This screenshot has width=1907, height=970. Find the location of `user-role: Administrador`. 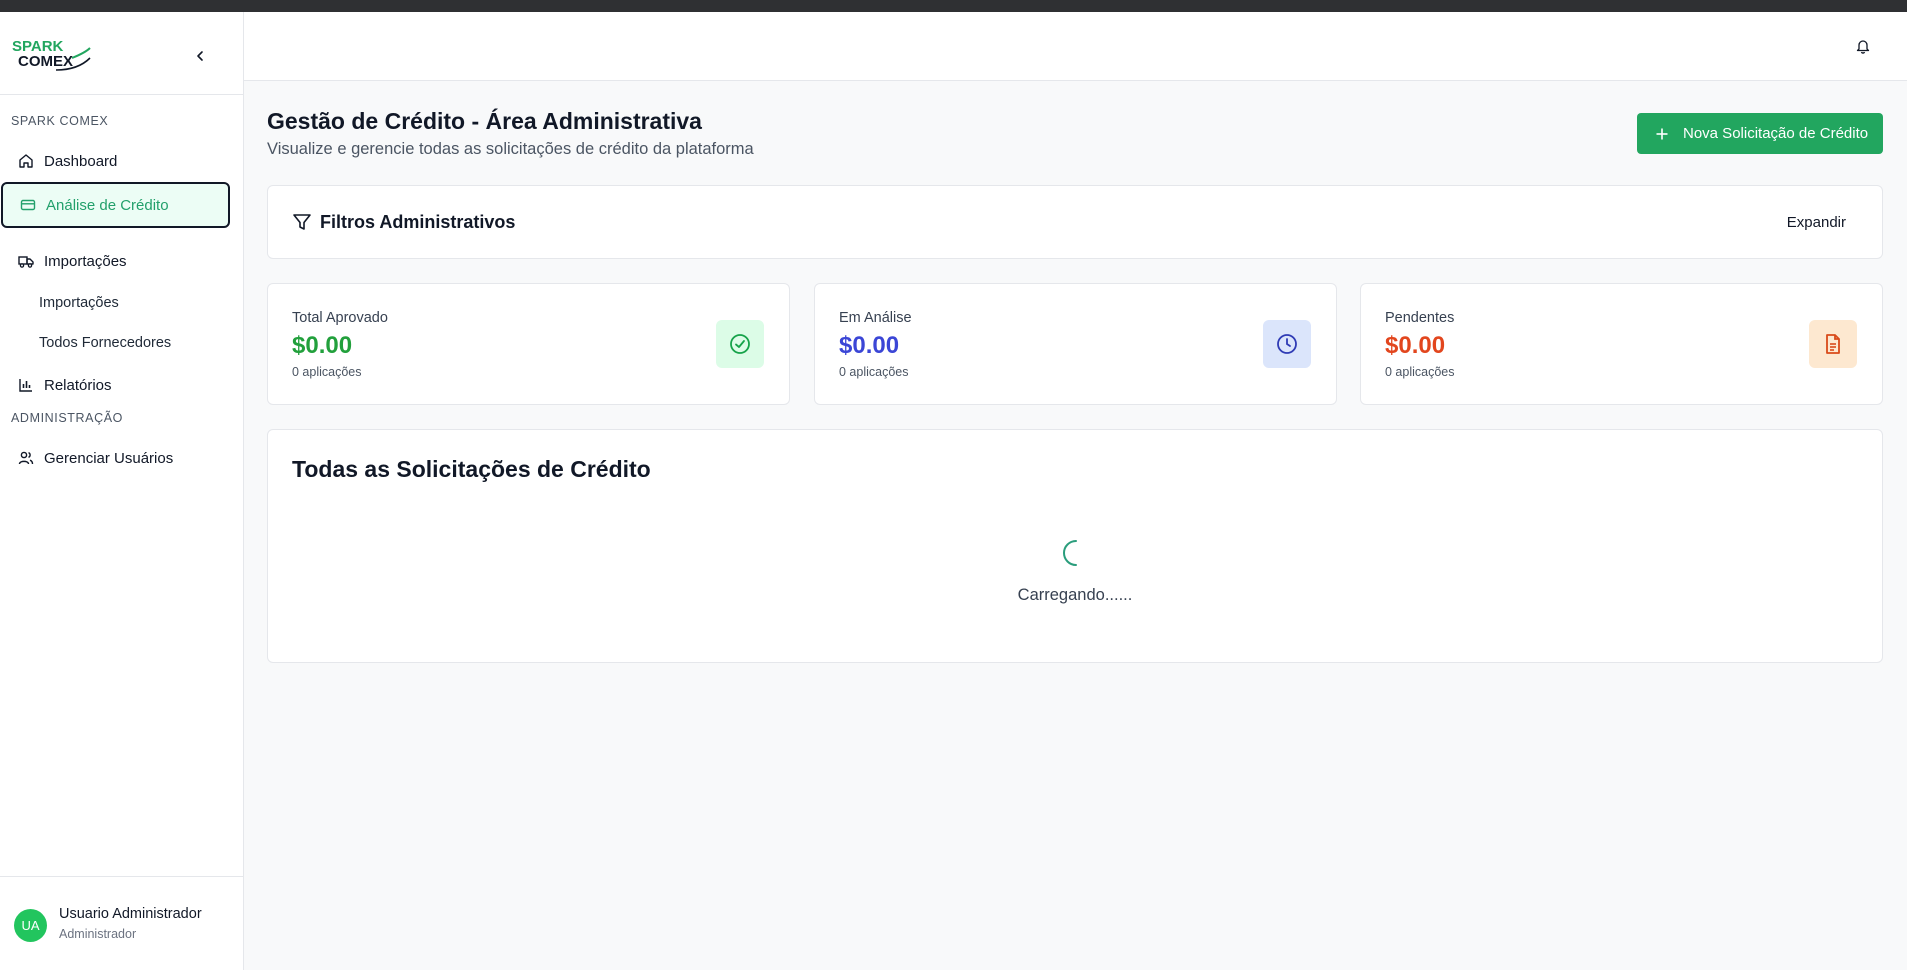

user-role: Administrador is located at coordinates (98, 934).